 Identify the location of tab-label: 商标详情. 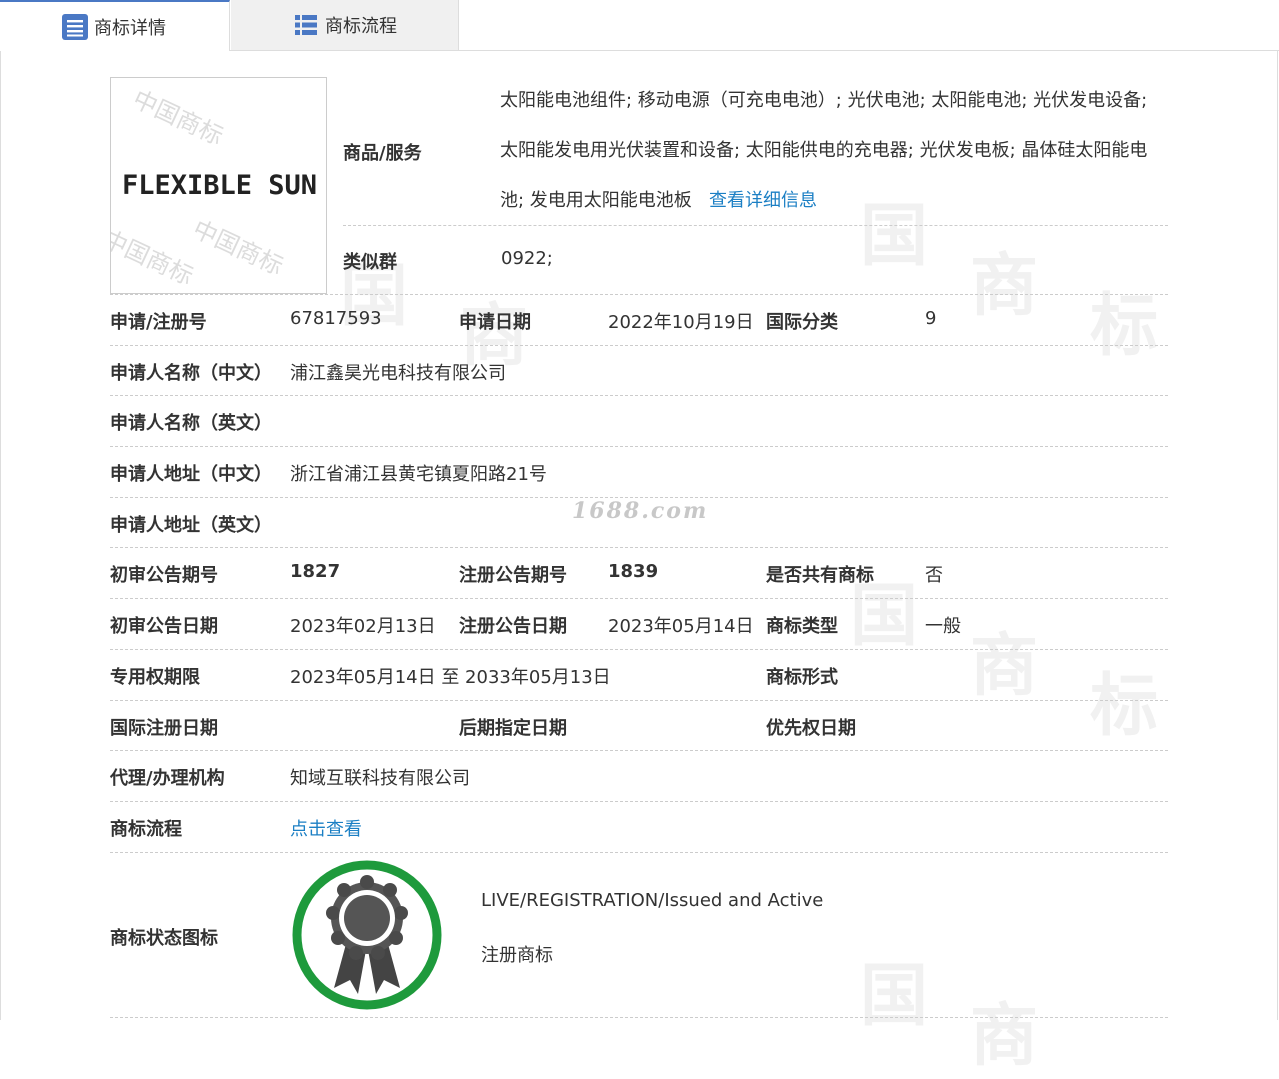
(130, 28).